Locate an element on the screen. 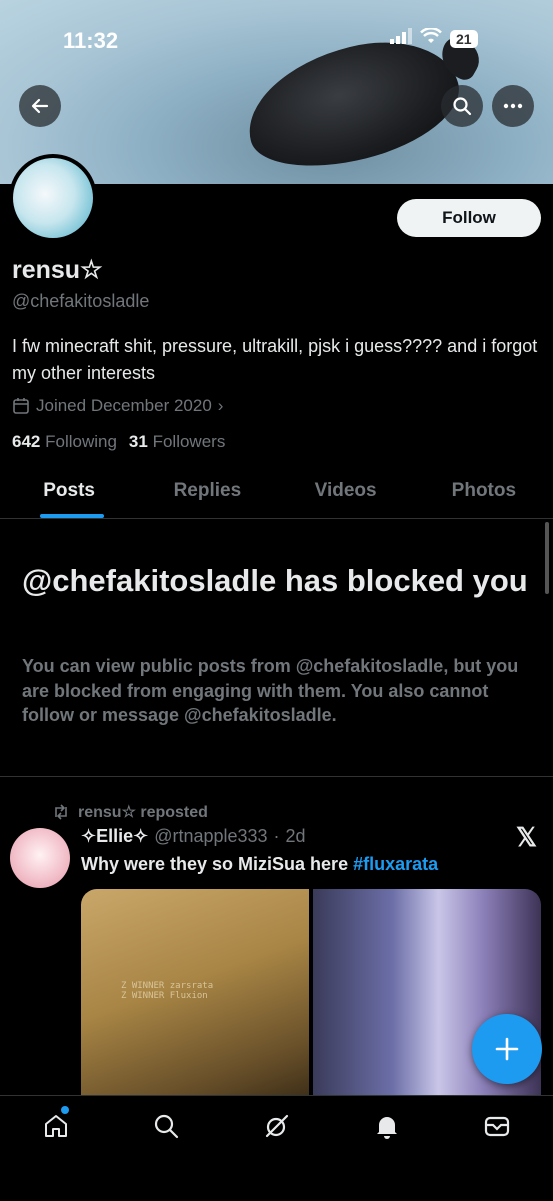  repost-label: rensu☆ reposted is located at coordinates (143, 812).